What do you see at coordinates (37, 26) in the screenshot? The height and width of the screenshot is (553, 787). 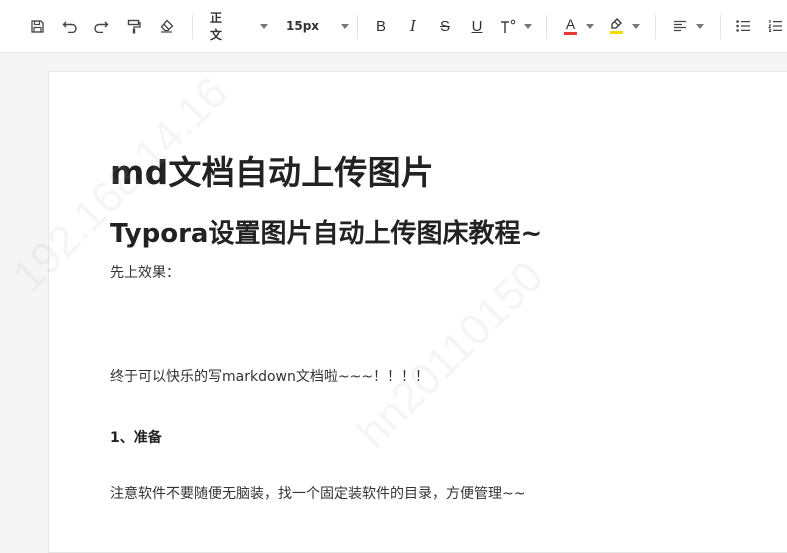 I see `save-icon` at bounding box center [37, 26].